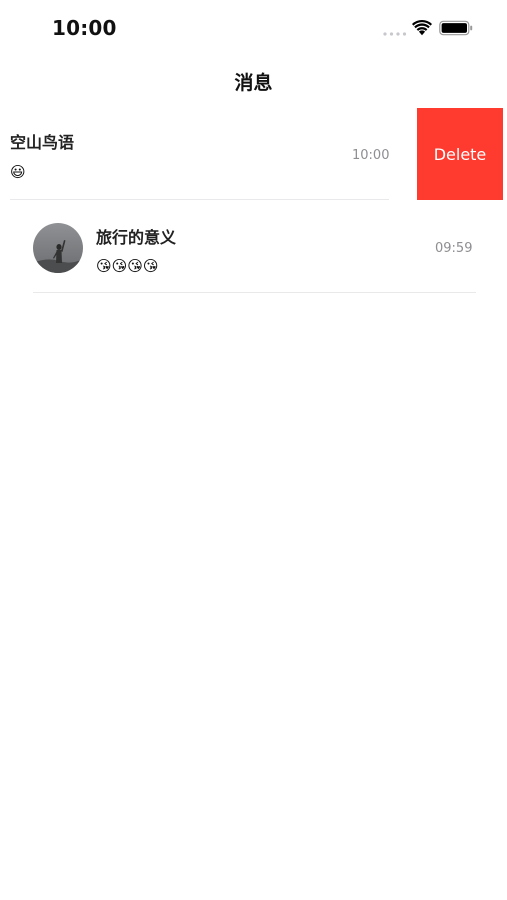 This screenshot has width=507, height=900. I want to click on status-bar: 10:00, so click(253, 28).